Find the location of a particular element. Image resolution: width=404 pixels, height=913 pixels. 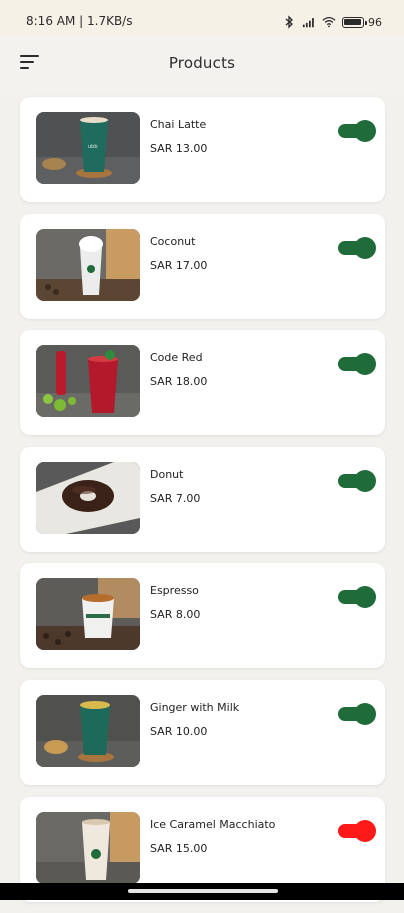

product-image: ubb is located at coordinates (88, 148).